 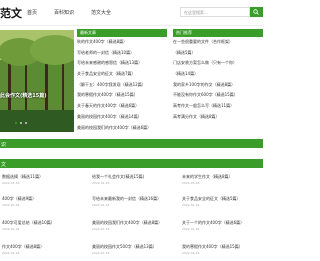 I want to click on grid-item-title: 作文400字（精选8篇）, so click(x=42, y=247).